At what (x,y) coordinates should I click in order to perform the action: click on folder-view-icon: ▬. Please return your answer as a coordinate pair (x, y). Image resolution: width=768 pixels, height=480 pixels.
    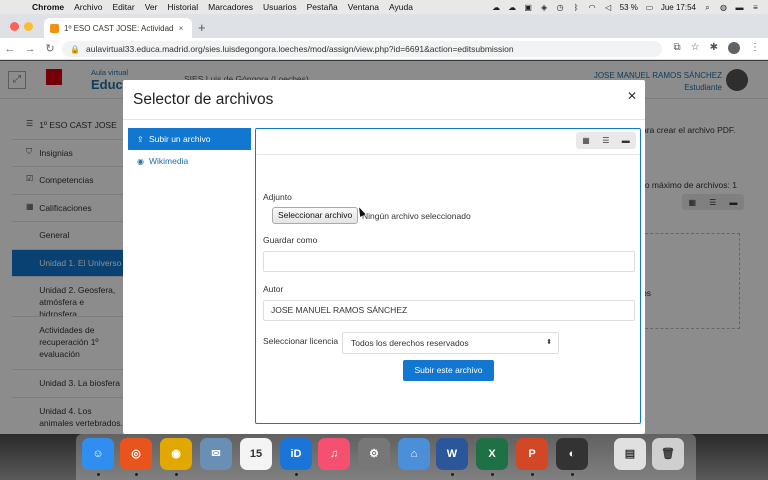
    Looking at the image, I should click on (626, 140).